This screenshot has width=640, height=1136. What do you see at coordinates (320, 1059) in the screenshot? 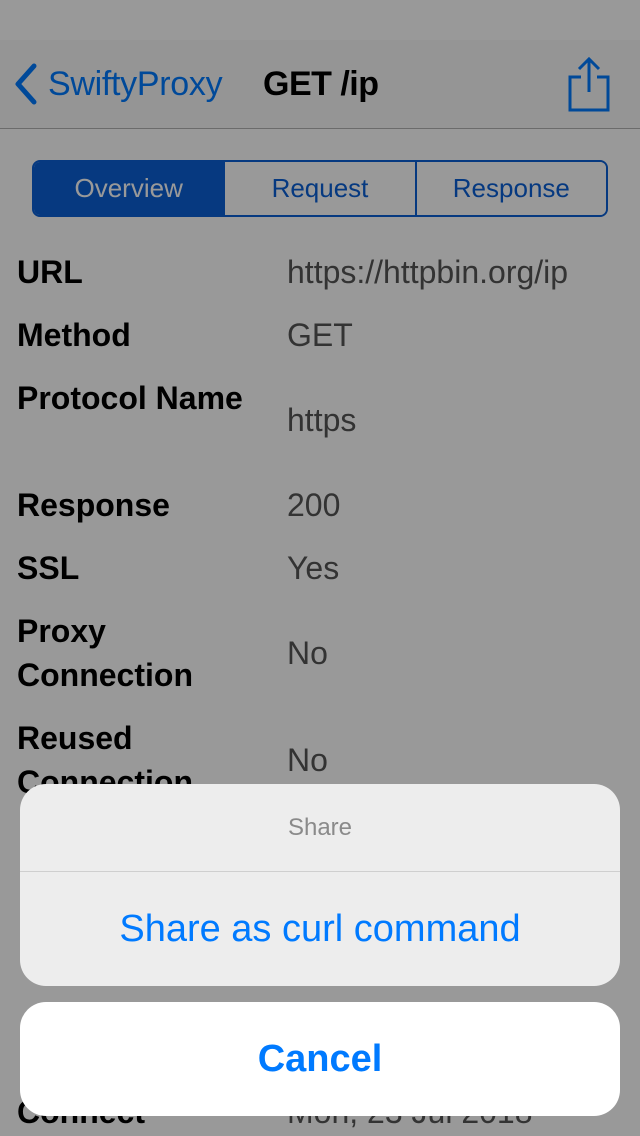
I see `cancel-button: Cancel` at bounding box center [320, 1059].